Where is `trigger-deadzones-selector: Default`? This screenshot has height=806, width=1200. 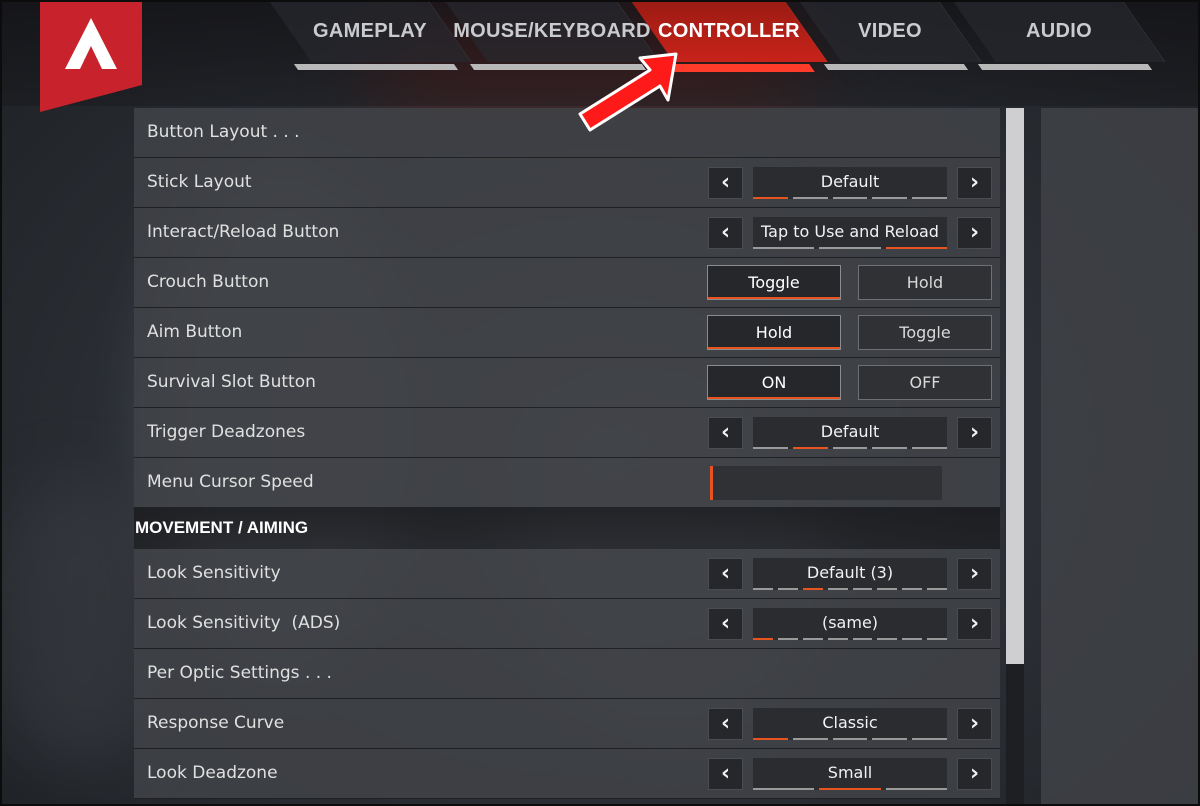 trigger-deadzones-selector: Default is located at coordinates (850, 433).